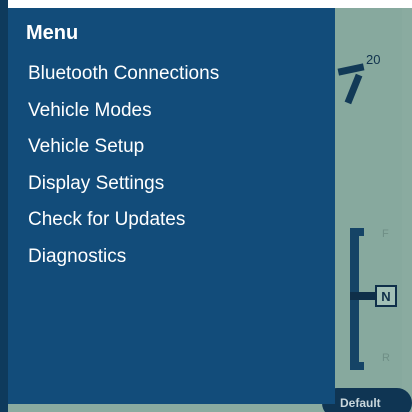  Describe the element at coordinates (373, 59) in the screenshot. I see `gauge-scale-label: 20` at that location.